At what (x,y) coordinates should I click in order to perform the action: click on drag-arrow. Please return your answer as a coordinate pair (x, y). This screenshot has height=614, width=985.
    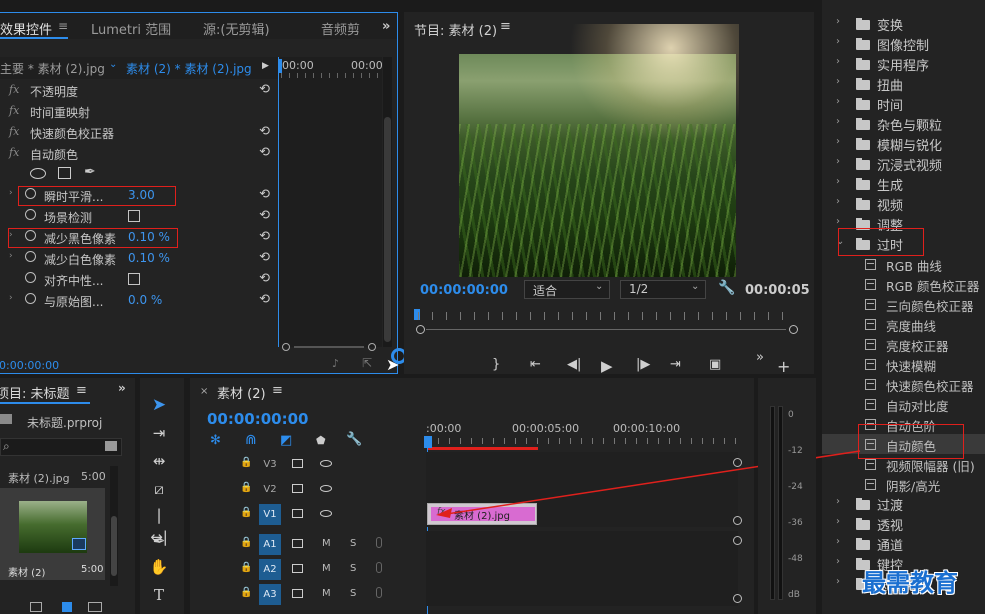
    Looking at the image, I should click on (648, 484).